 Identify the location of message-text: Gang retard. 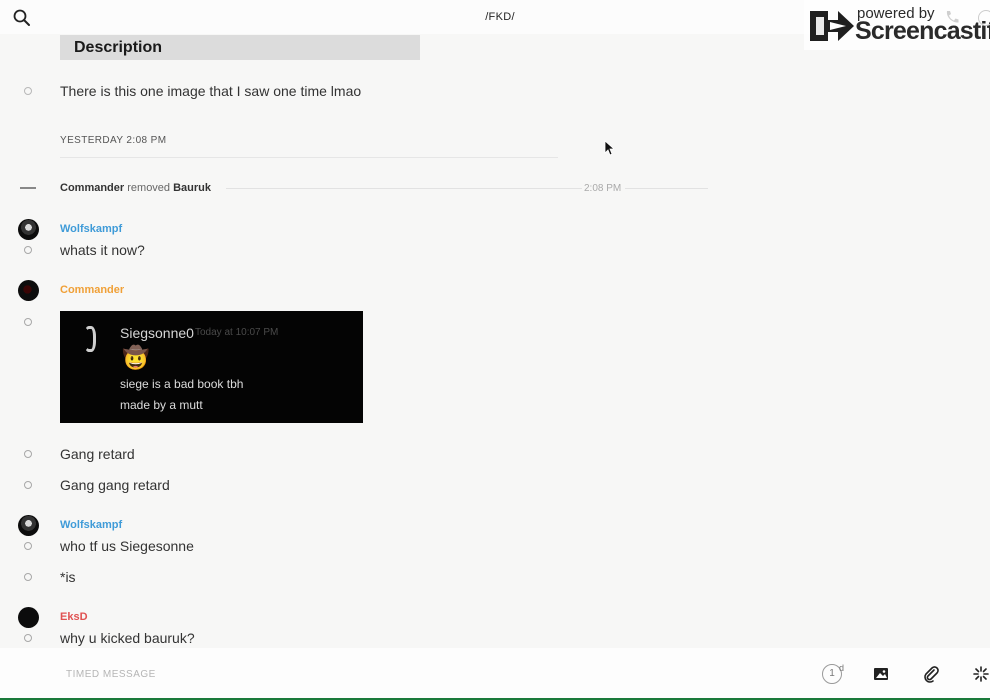
(97, 454).